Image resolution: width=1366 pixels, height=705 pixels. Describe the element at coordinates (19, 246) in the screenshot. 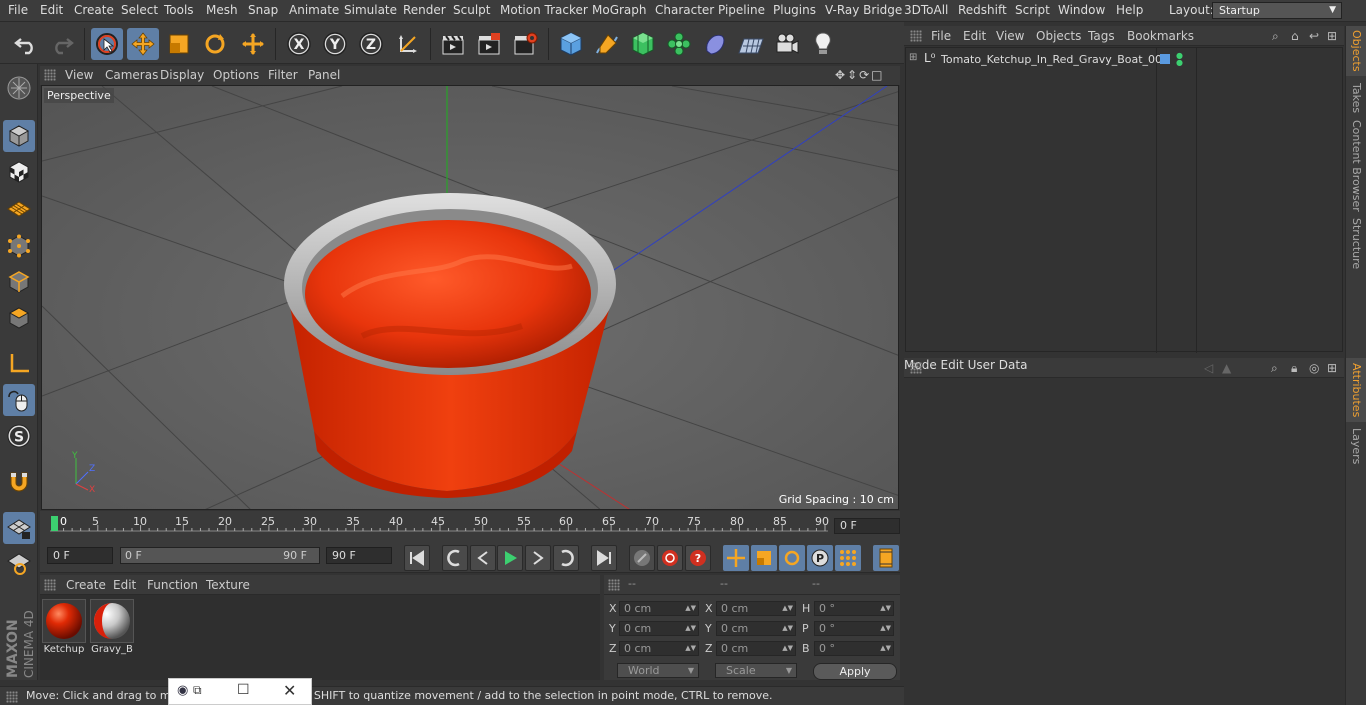

I see `points-mode-button` at that location.